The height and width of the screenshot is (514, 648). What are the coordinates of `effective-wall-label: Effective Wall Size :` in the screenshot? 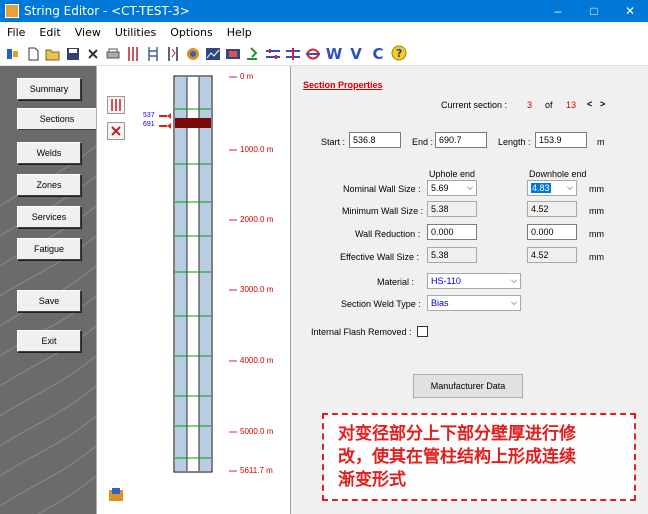 It's located at (380, 257).